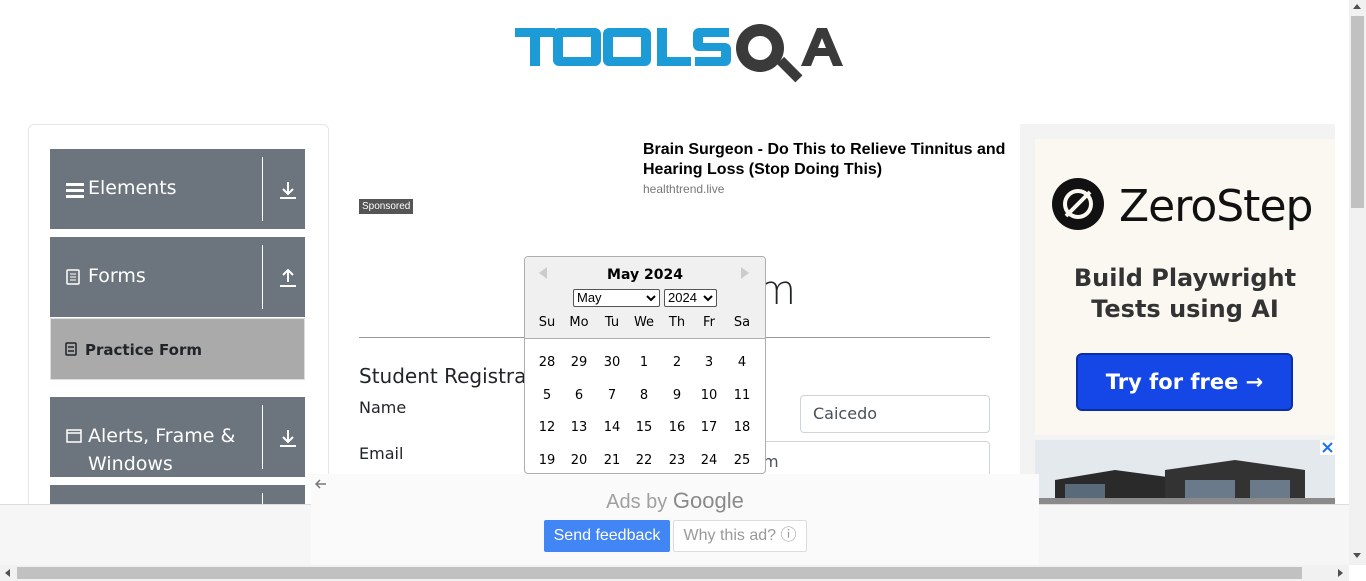 The width and height of the screenshot is (1366, 581). I want to click on try-for-free-button: Try for free →, so click(1184, 382).